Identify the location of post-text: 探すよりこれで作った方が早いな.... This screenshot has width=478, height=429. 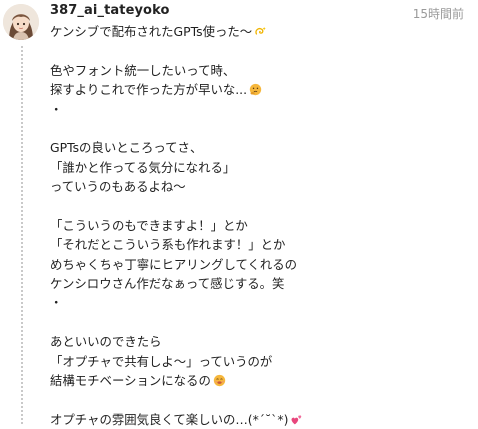
(149, 90).